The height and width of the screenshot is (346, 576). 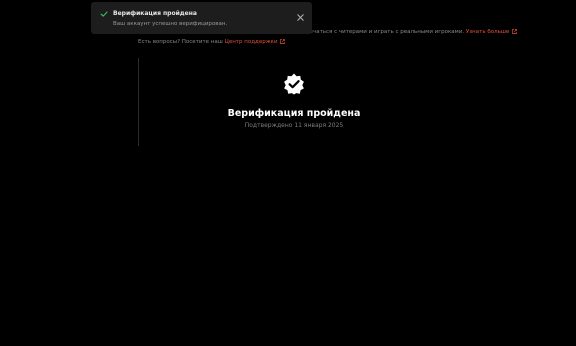 What do you see at coordinates (170, 24) in the screenshot?
I see `toast-message: Ваш аккаунт успешно верифицирован.` at bounding box center [170, 24].